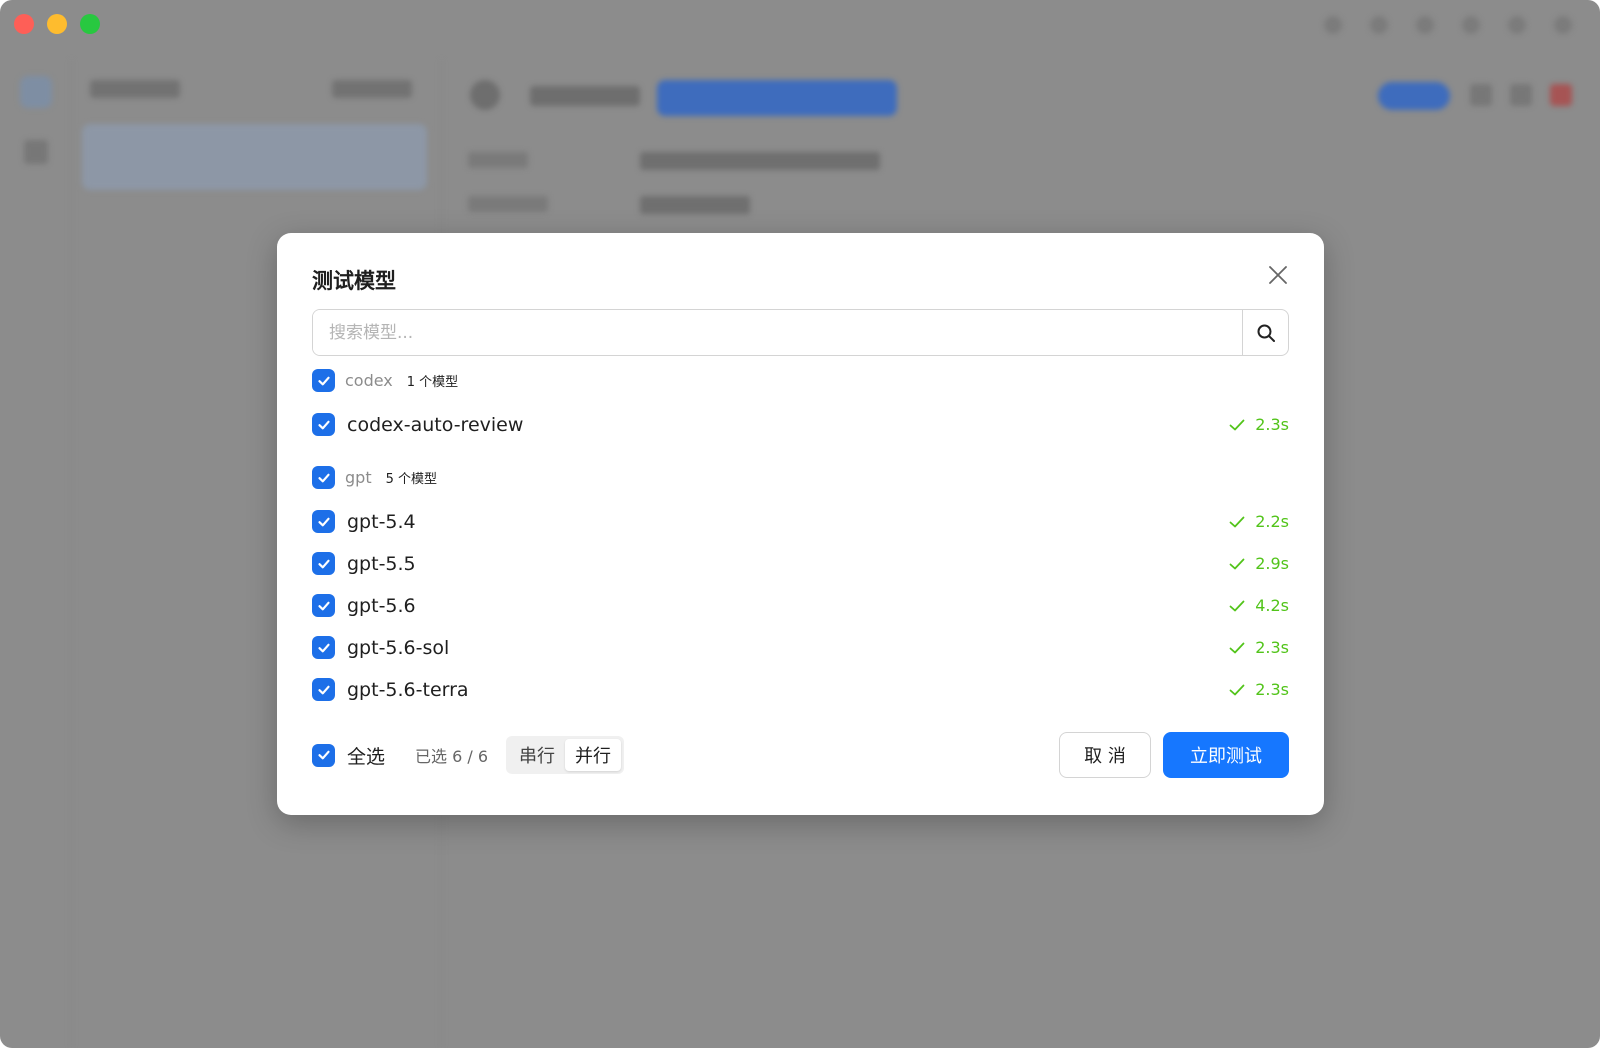 Image resolution: width=1600 pixels, height=1048 pixels. What do you see at coordinates (381, 521) in the screenshot?
I see `model-name: gpt-5.4` at bounding box center [381, 521].